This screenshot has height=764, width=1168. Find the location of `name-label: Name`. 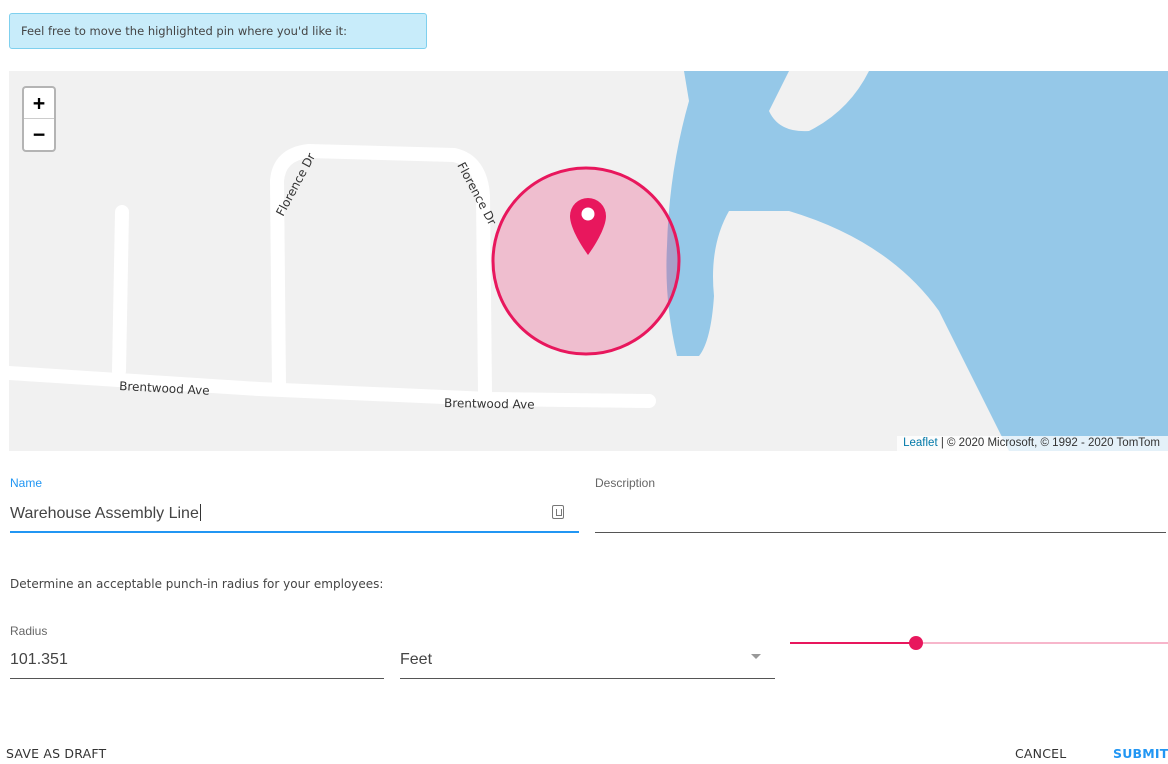

name-label: Name is located at coordinates (26, 483).